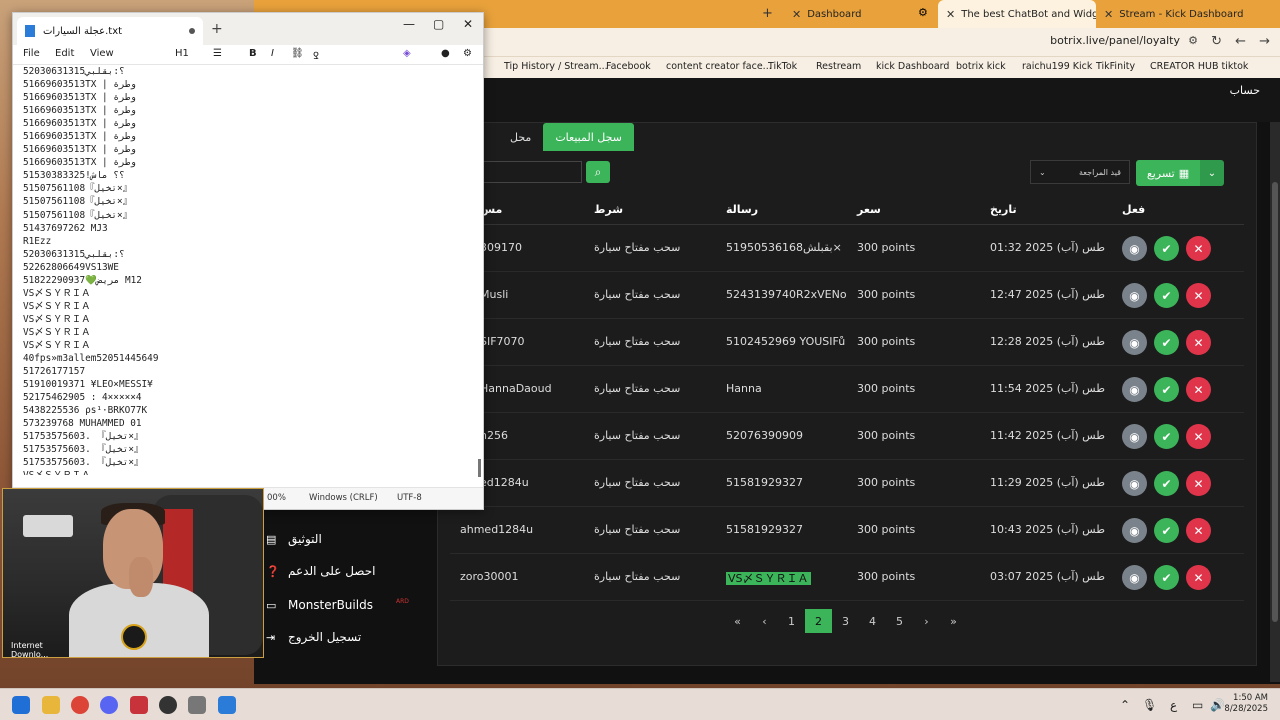 This screenshot has width=1280, height=720. Describe the element at coordinates (80, 705) in the screenshot. I see `chrome-icon` at that location.